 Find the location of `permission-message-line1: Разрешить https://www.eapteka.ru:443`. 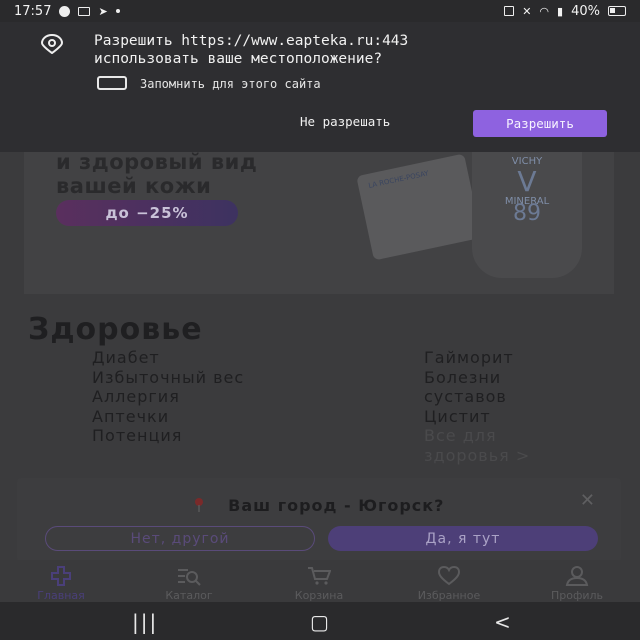

permission-message-line1: Разрешить https://www.eapteka.ru:443 is located at coordinates (251, 41).